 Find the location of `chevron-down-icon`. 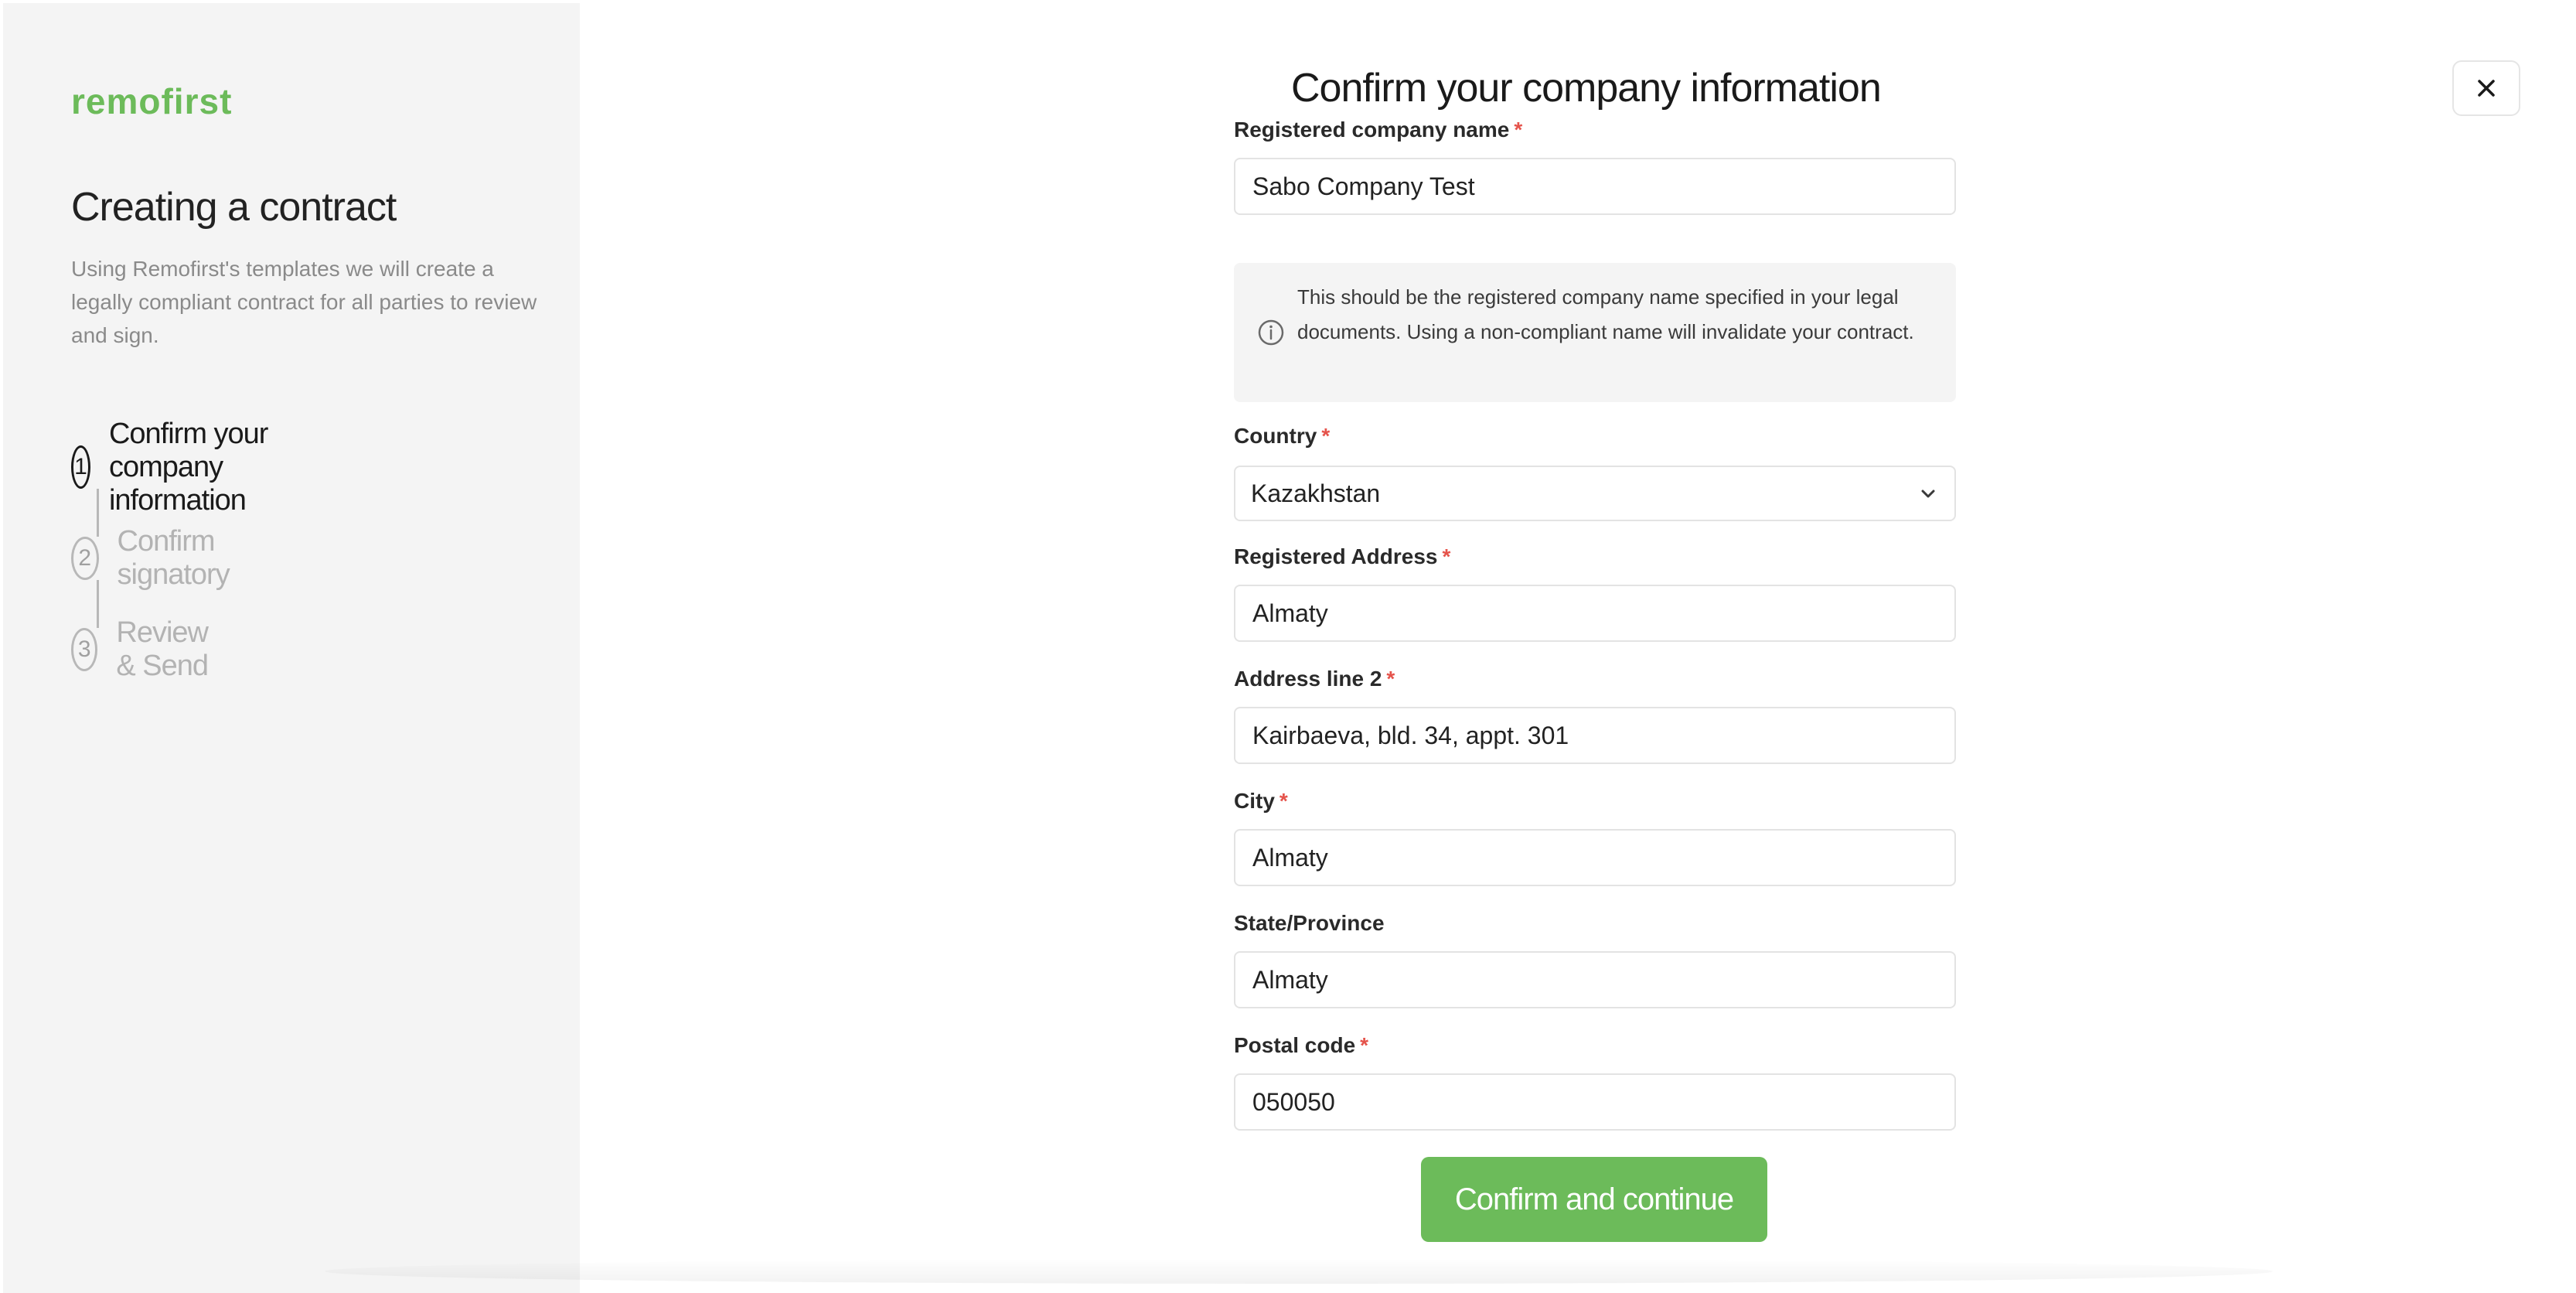

chevron-down-icon is located at coordinates (1928, 494).